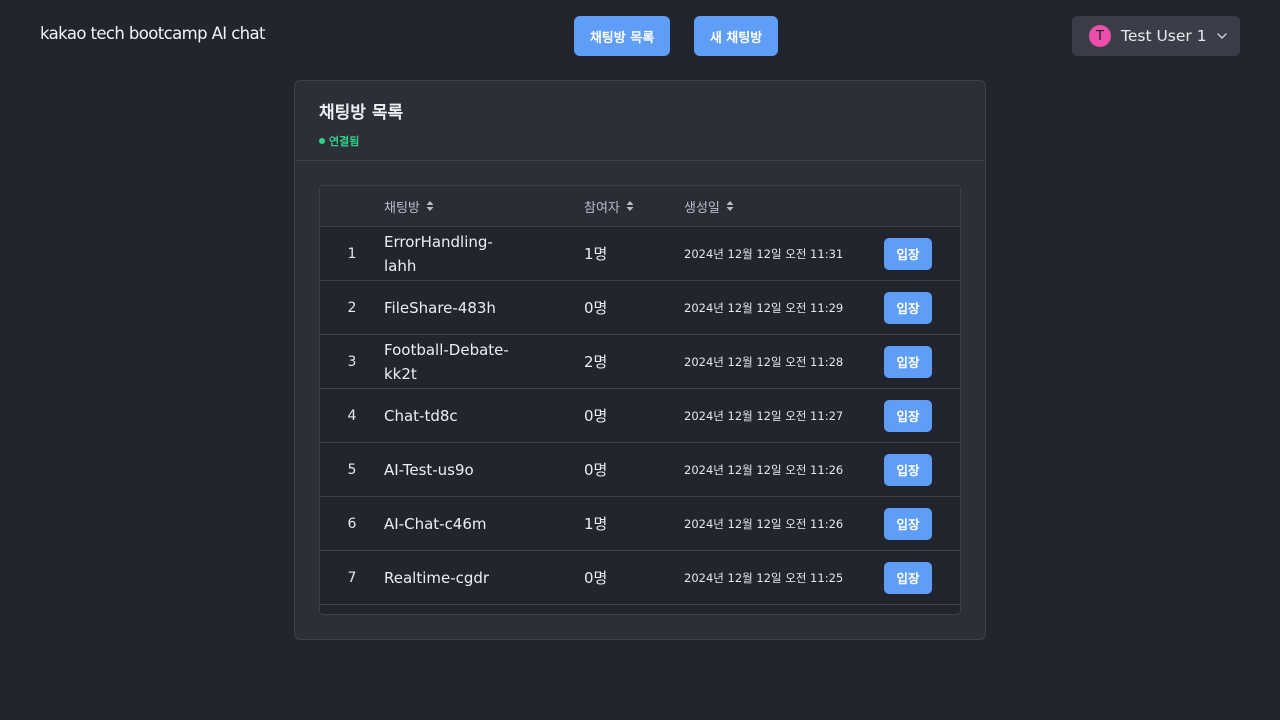 This screenshot has height=720, width=1280. What do you see at coordinates (352, 523) in the screenshot?
I see `row-number: 6` at bounding box center [352, 523].